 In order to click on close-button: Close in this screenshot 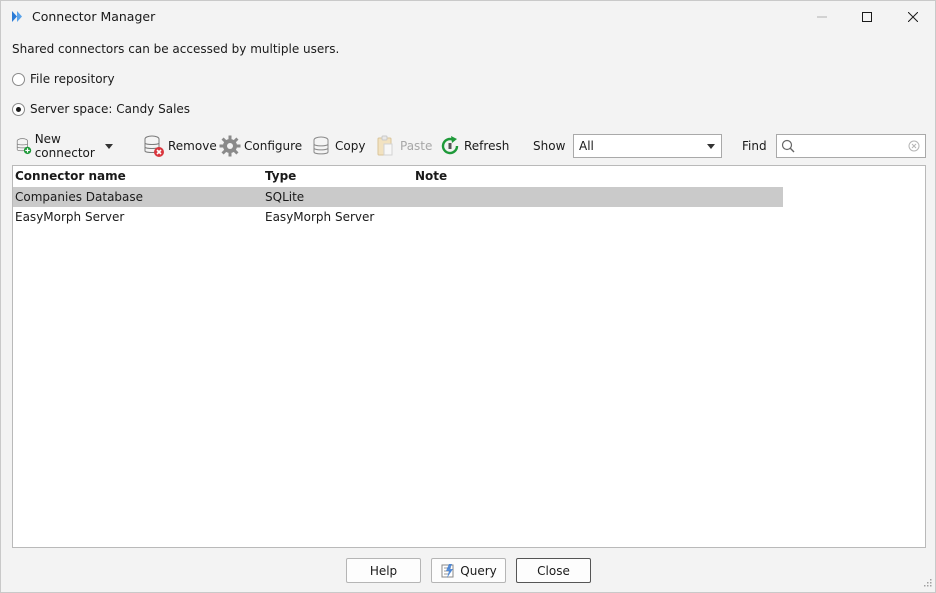, I will do `click(553, 570)`.